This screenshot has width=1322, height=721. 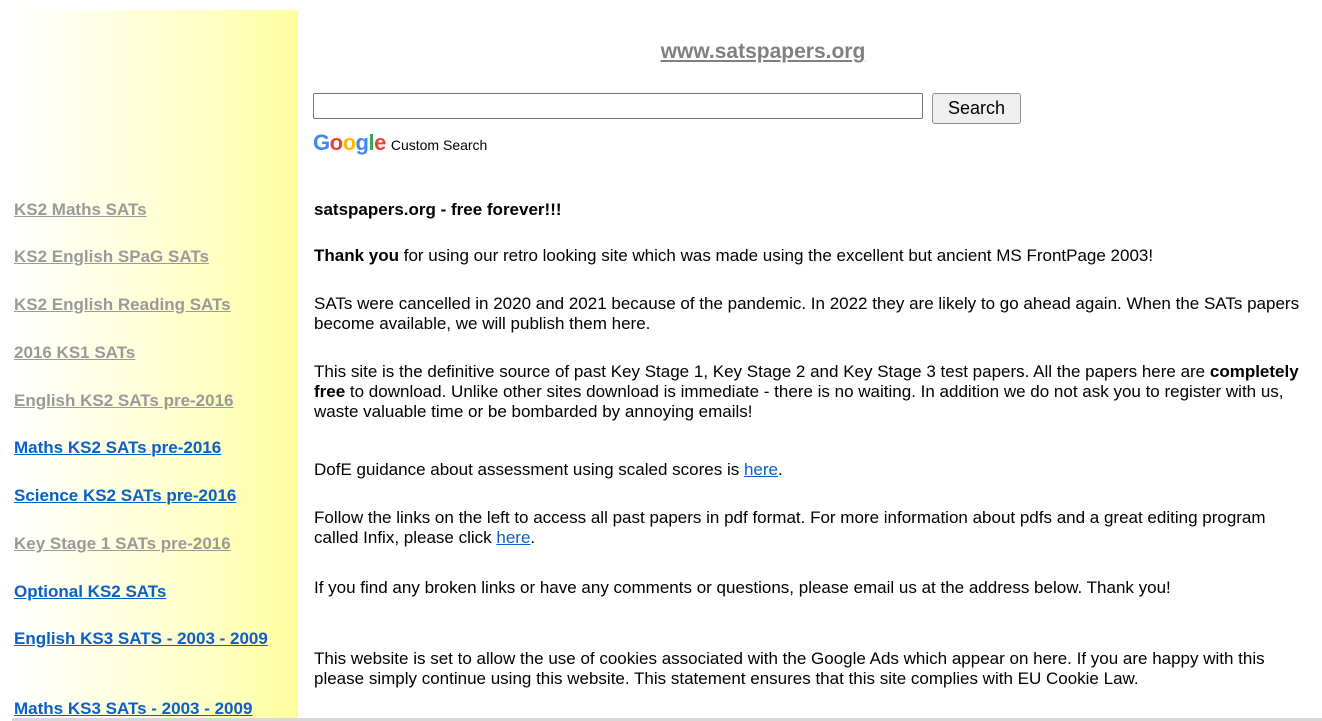 I want to click on sidebar-item-2016-ks1-sats: 2016 KS1 SATs, so click(x=154, y=353).